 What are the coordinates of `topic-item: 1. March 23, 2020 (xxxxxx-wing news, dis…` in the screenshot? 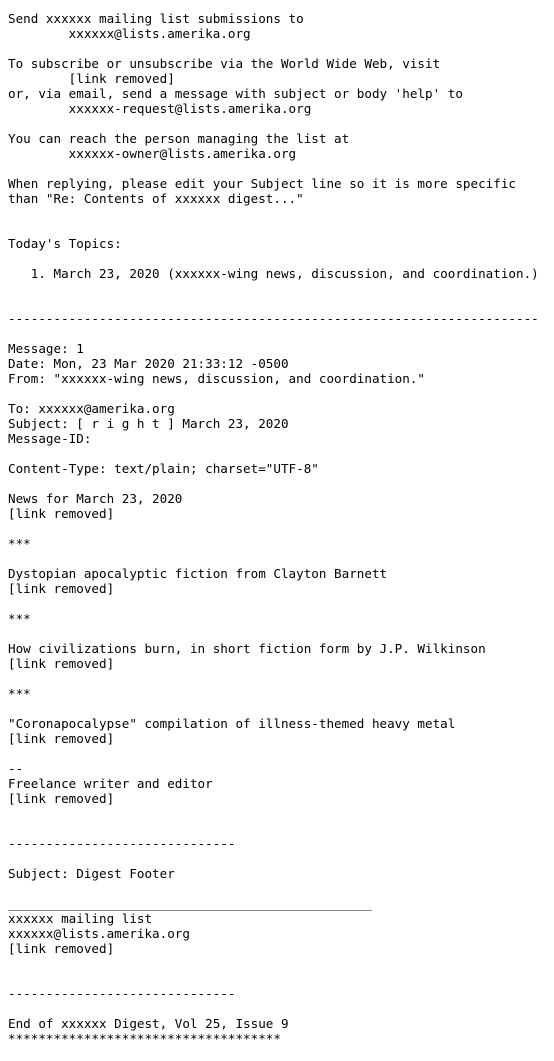 It's located at (273, 273).